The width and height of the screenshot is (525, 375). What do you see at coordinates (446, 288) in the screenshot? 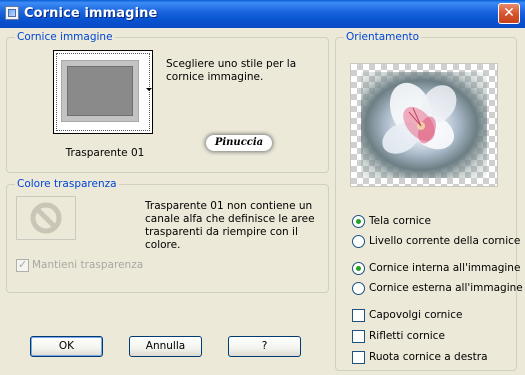
I see `cornice-esterna-label: Cornice esterna all'immagine` at bounding box center [446, 288].